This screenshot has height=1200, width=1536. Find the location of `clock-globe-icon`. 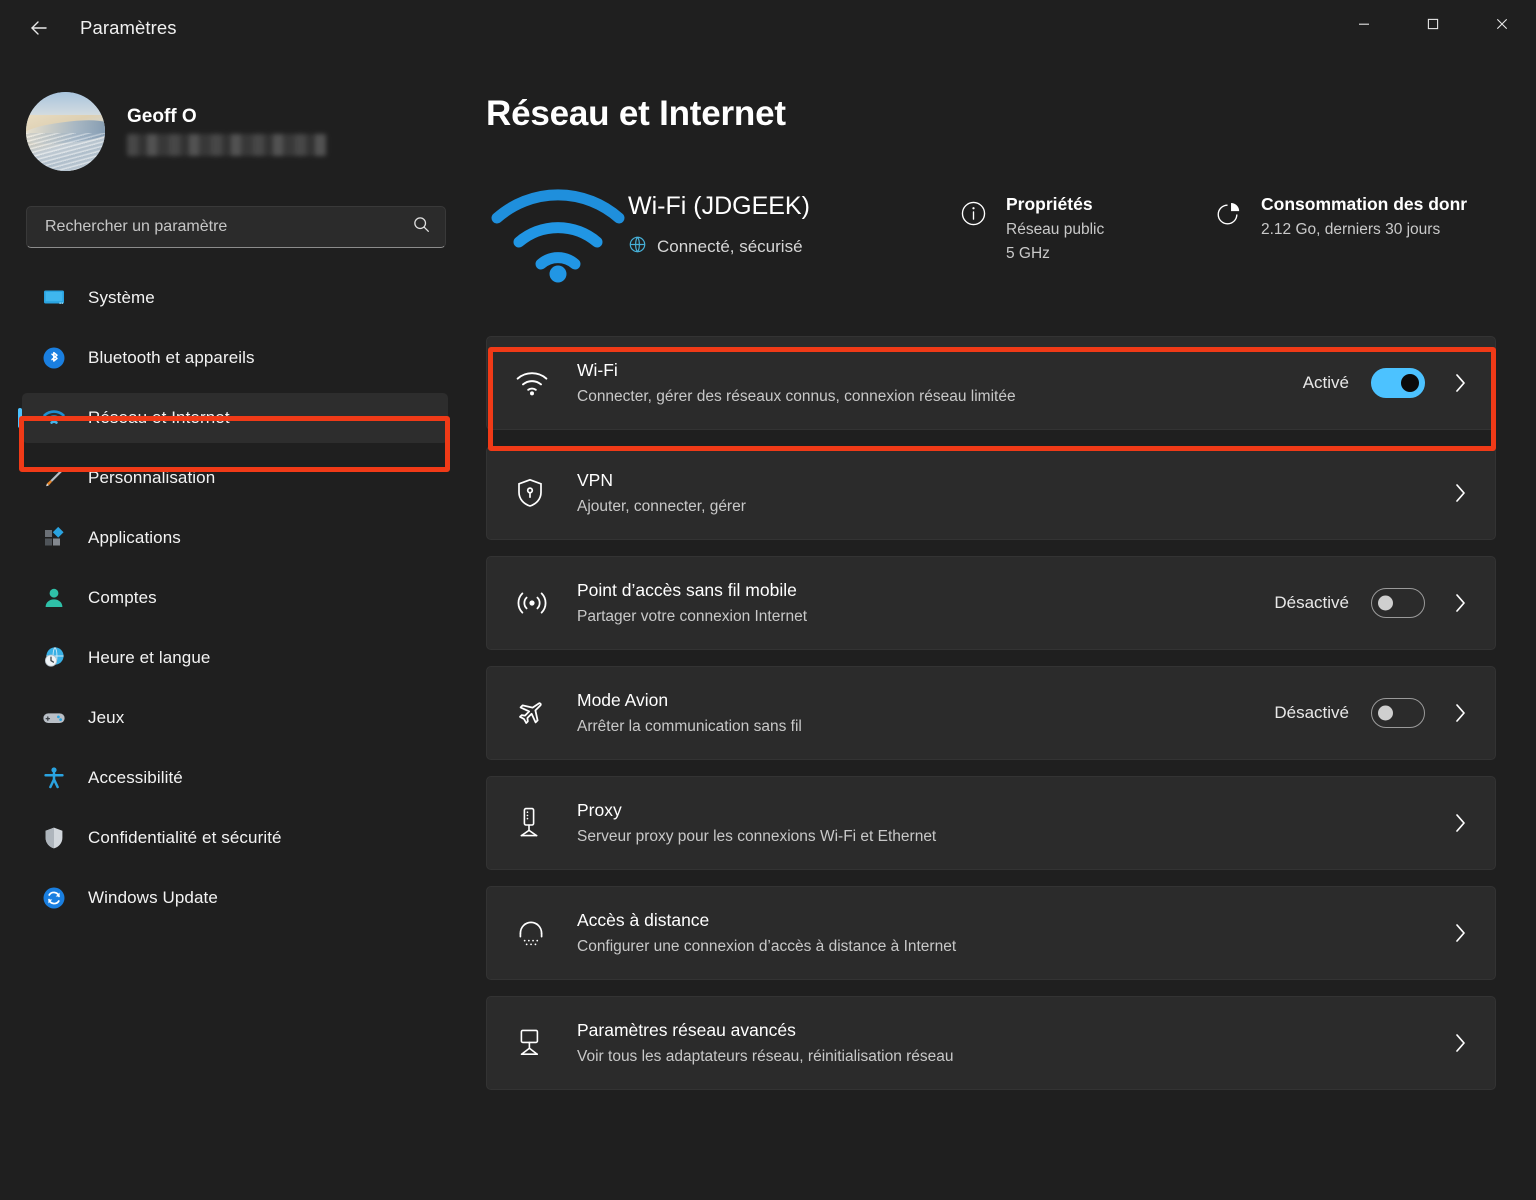

clock-globe-icon is located at coordinates (54, 658).